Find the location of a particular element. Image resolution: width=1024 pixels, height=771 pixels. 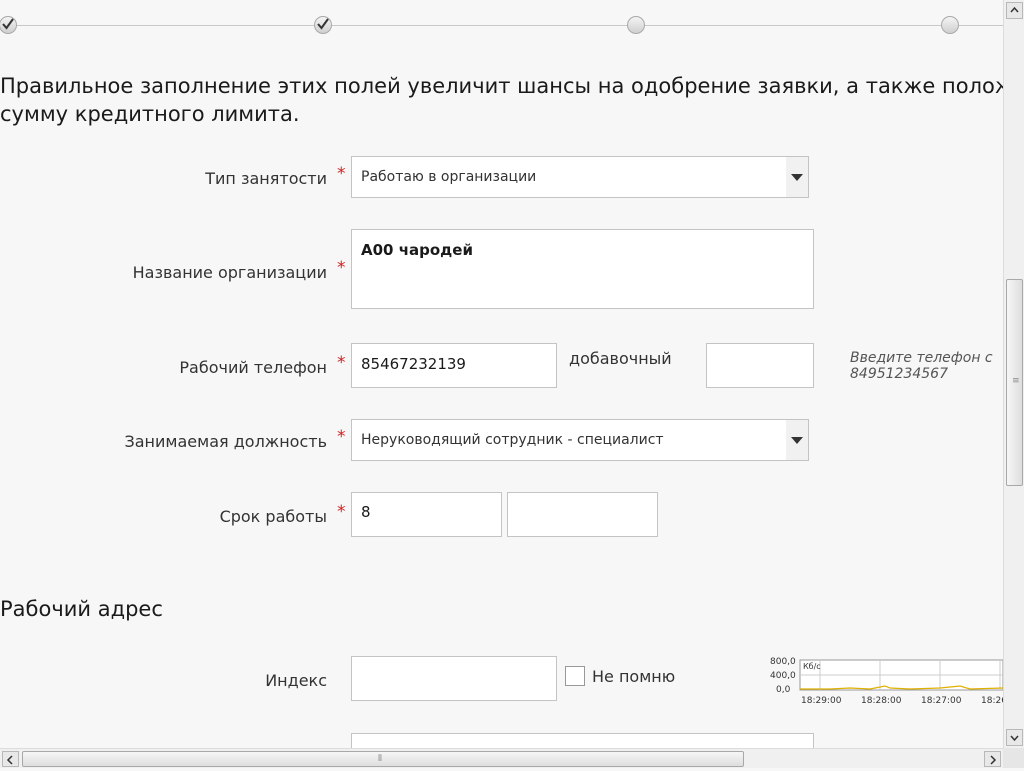

dont-remember-checkbox is located at coordinates (575, 676).